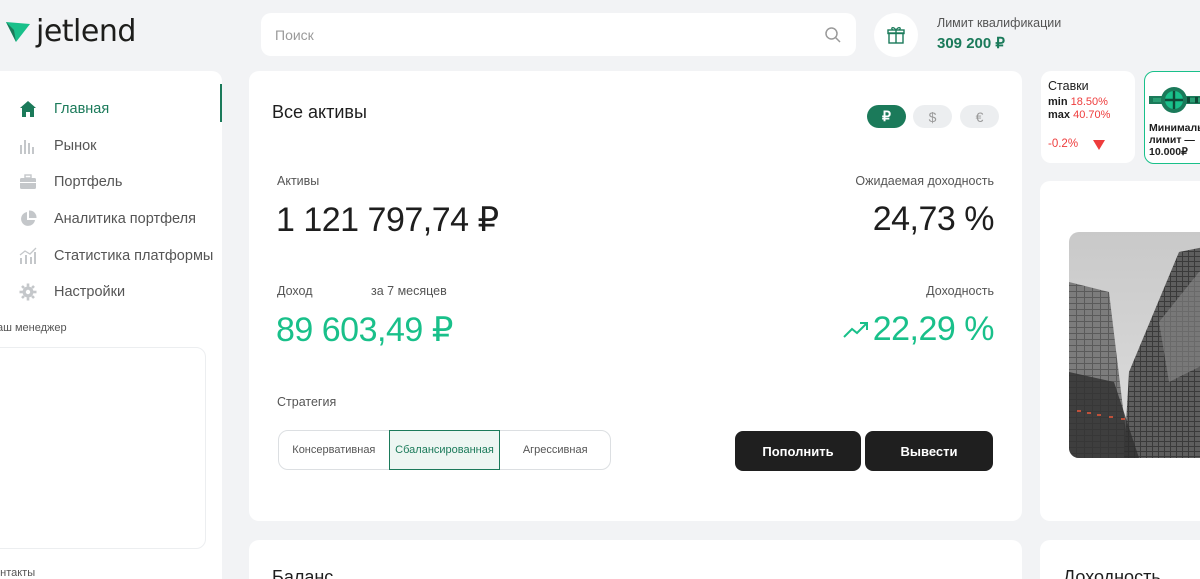 The height and width of the screenshot is (579, 1200). I want to click on strategy-aggressive: Агрессивная, so click(555, 450).